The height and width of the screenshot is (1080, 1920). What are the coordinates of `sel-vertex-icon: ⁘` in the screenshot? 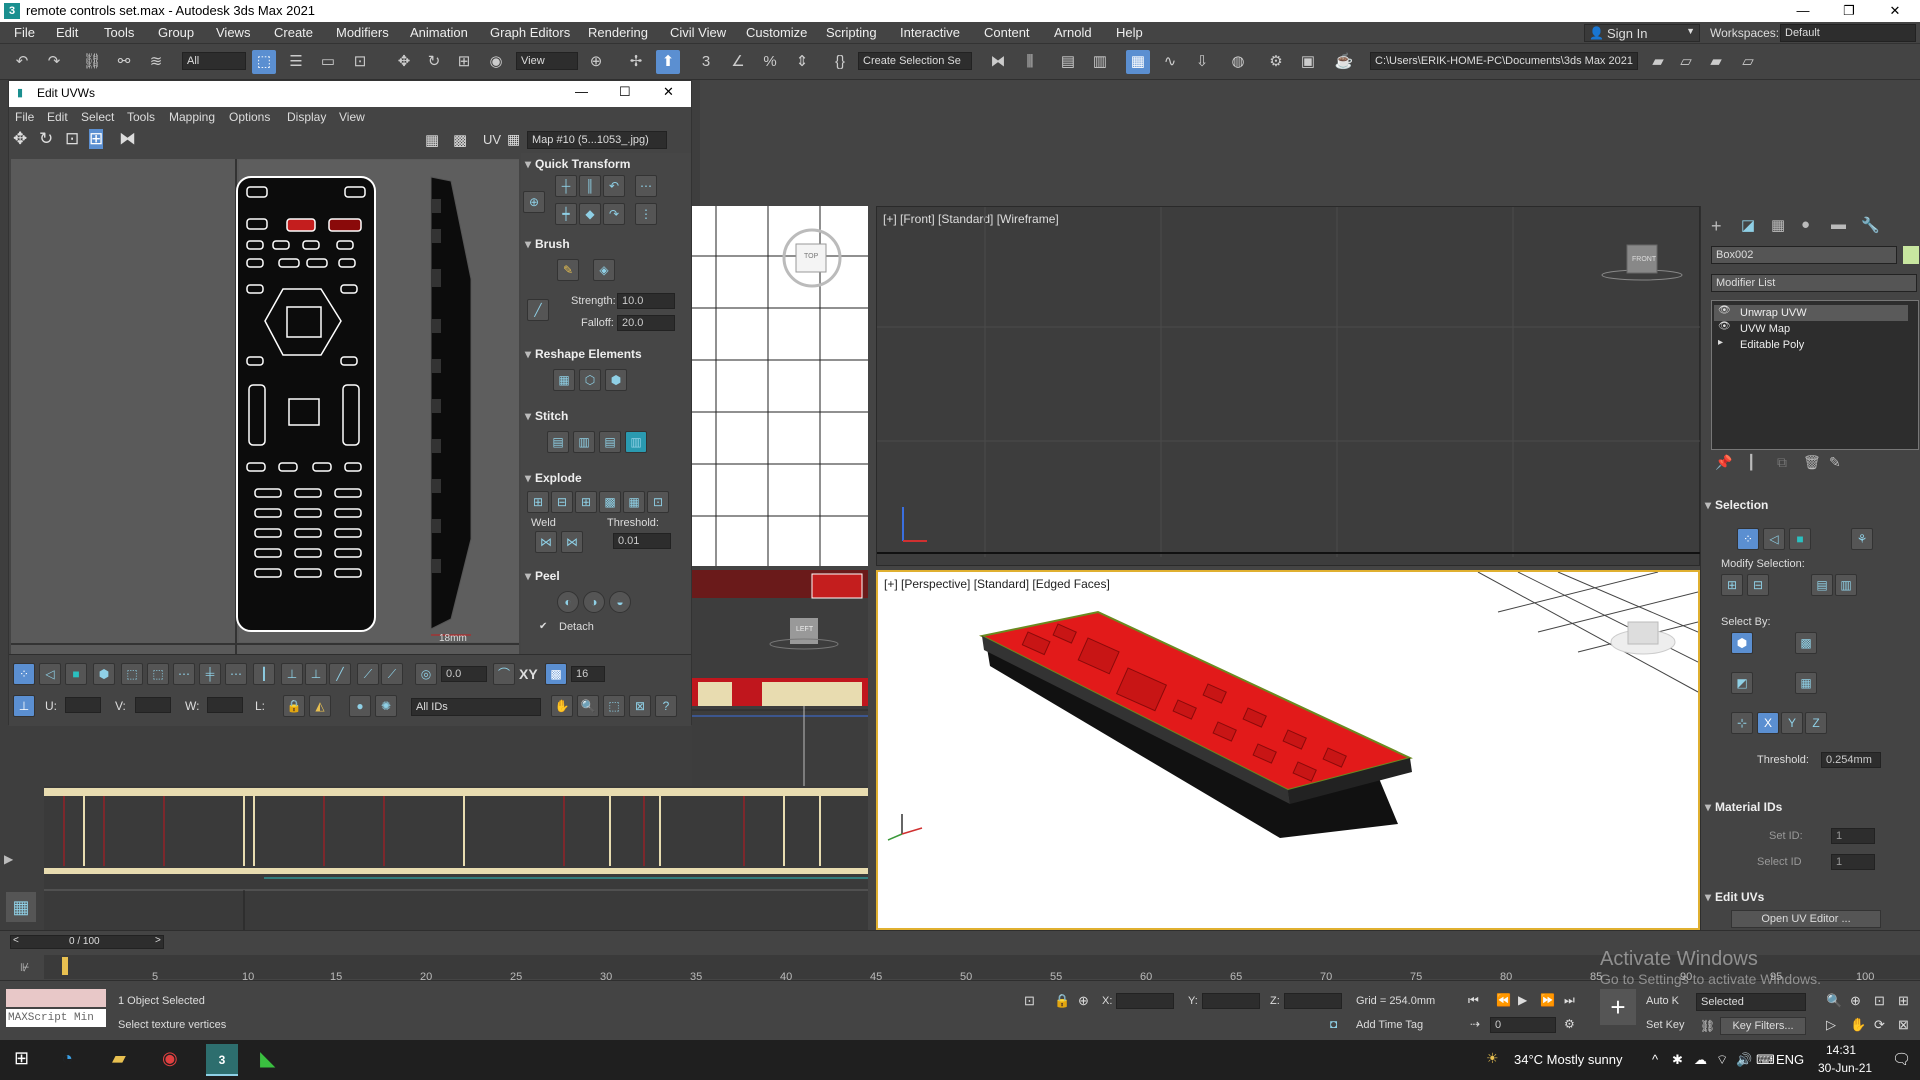 It's located at (1748, 539).